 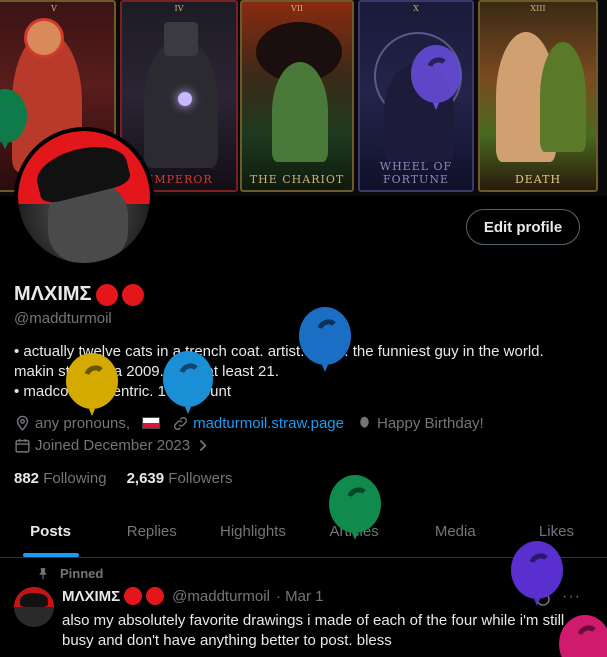 I want to click on followers-link: 2,639 Followers, so click(x=180, y=478).